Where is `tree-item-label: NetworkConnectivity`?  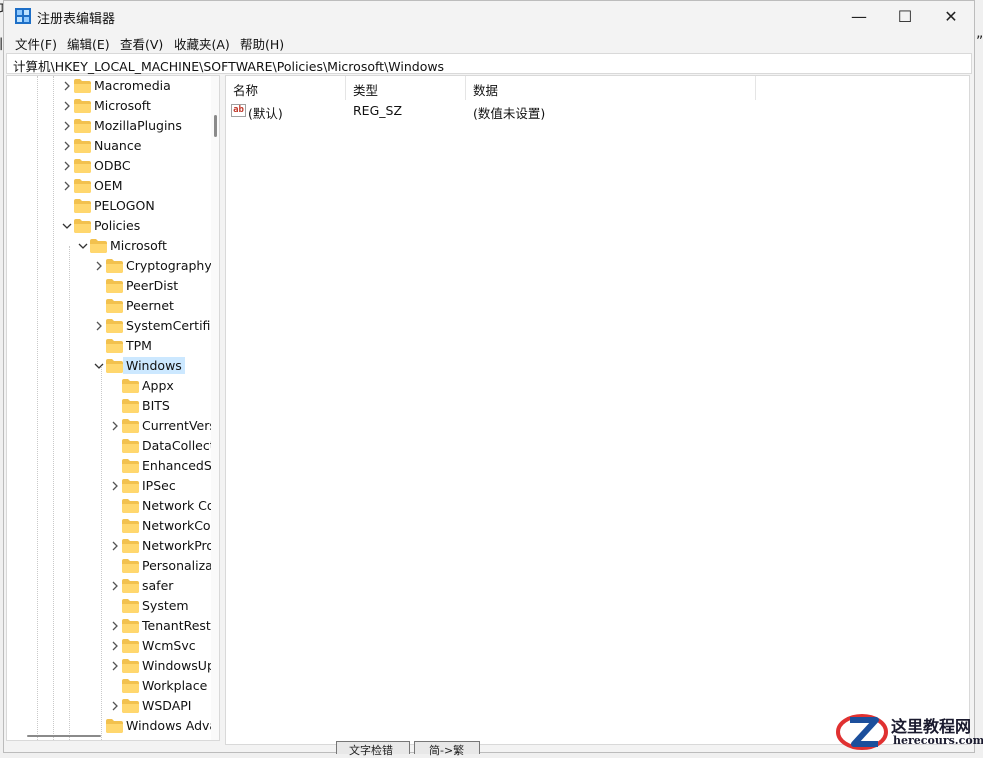
tree-item-label: NetworkConnectivity is located at coordinates (180, 525).